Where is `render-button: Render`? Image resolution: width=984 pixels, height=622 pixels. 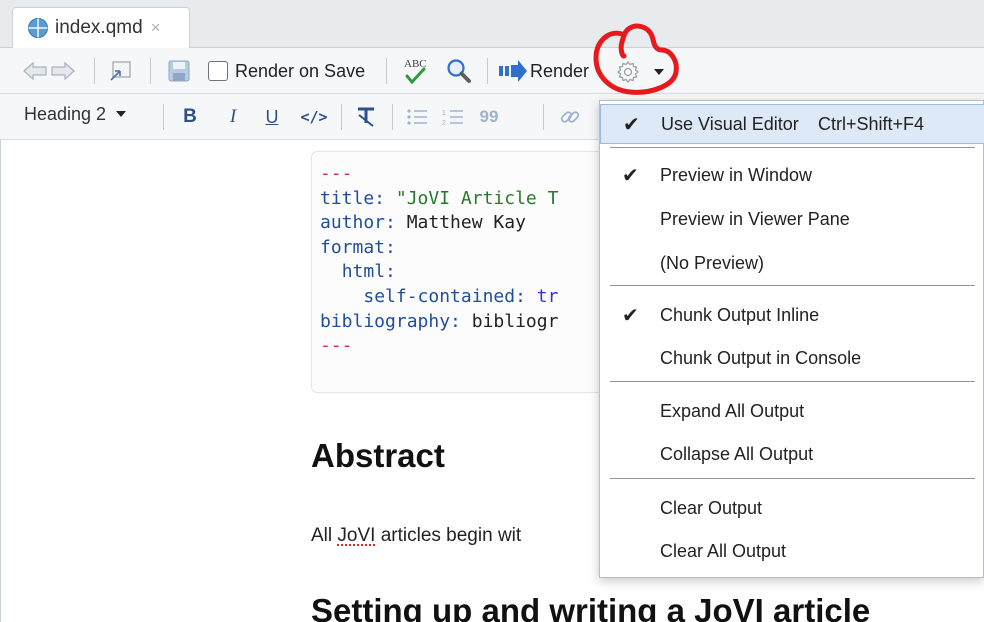 render-button: Render is located at coordinates (559, 71).